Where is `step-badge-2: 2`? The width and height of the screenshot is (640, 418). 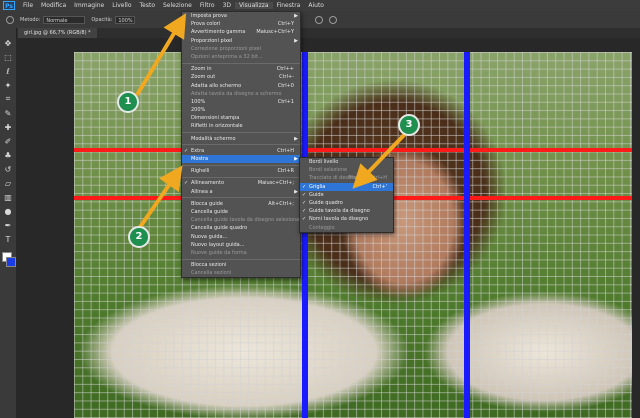 step-badge-2: 2 is located at coordinates (139, 237).